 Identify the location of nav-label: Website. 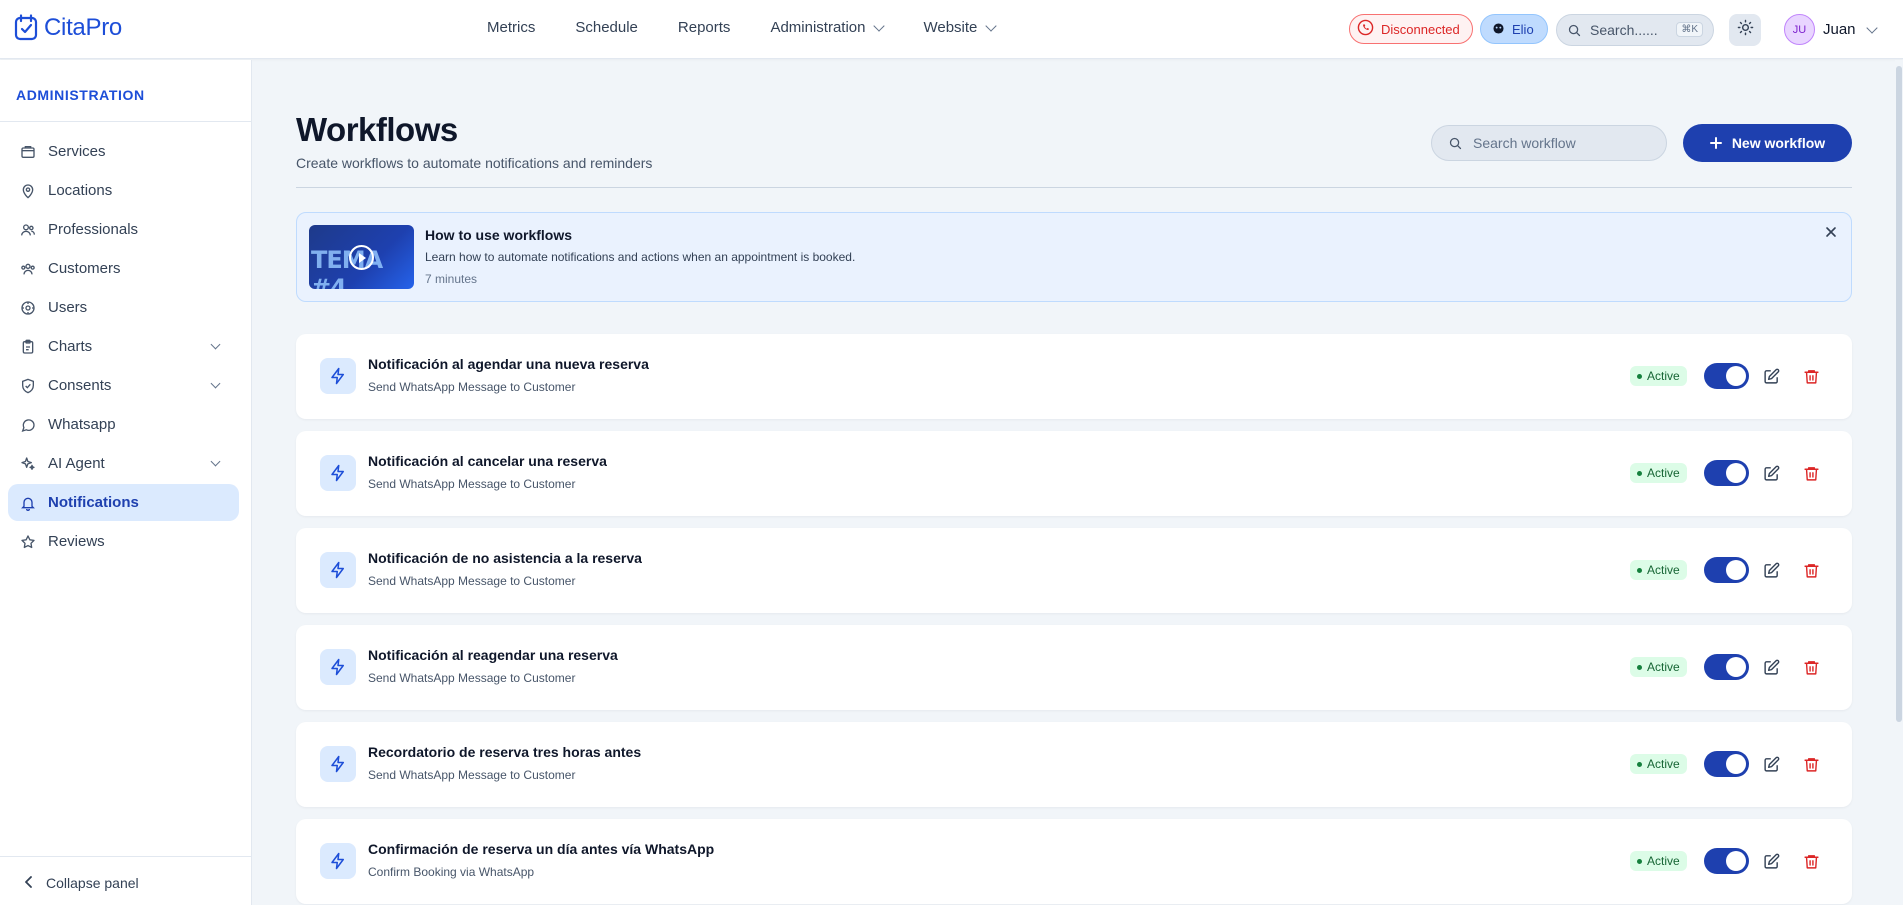
(950, 27).